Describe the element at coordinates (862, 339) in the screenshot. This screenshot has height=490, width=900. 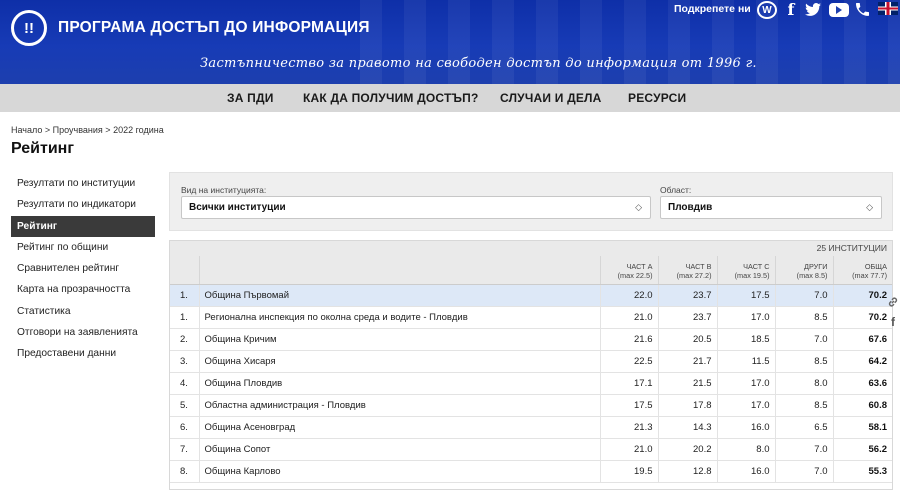
I see `total-cell: 67.6` at that location.